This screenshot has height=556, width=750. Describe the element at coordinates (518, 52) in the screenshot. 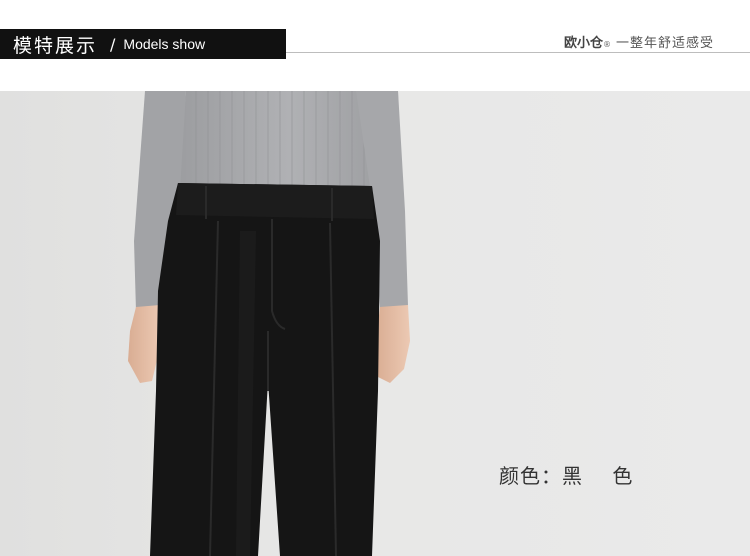

I see `header-divider` at that location.